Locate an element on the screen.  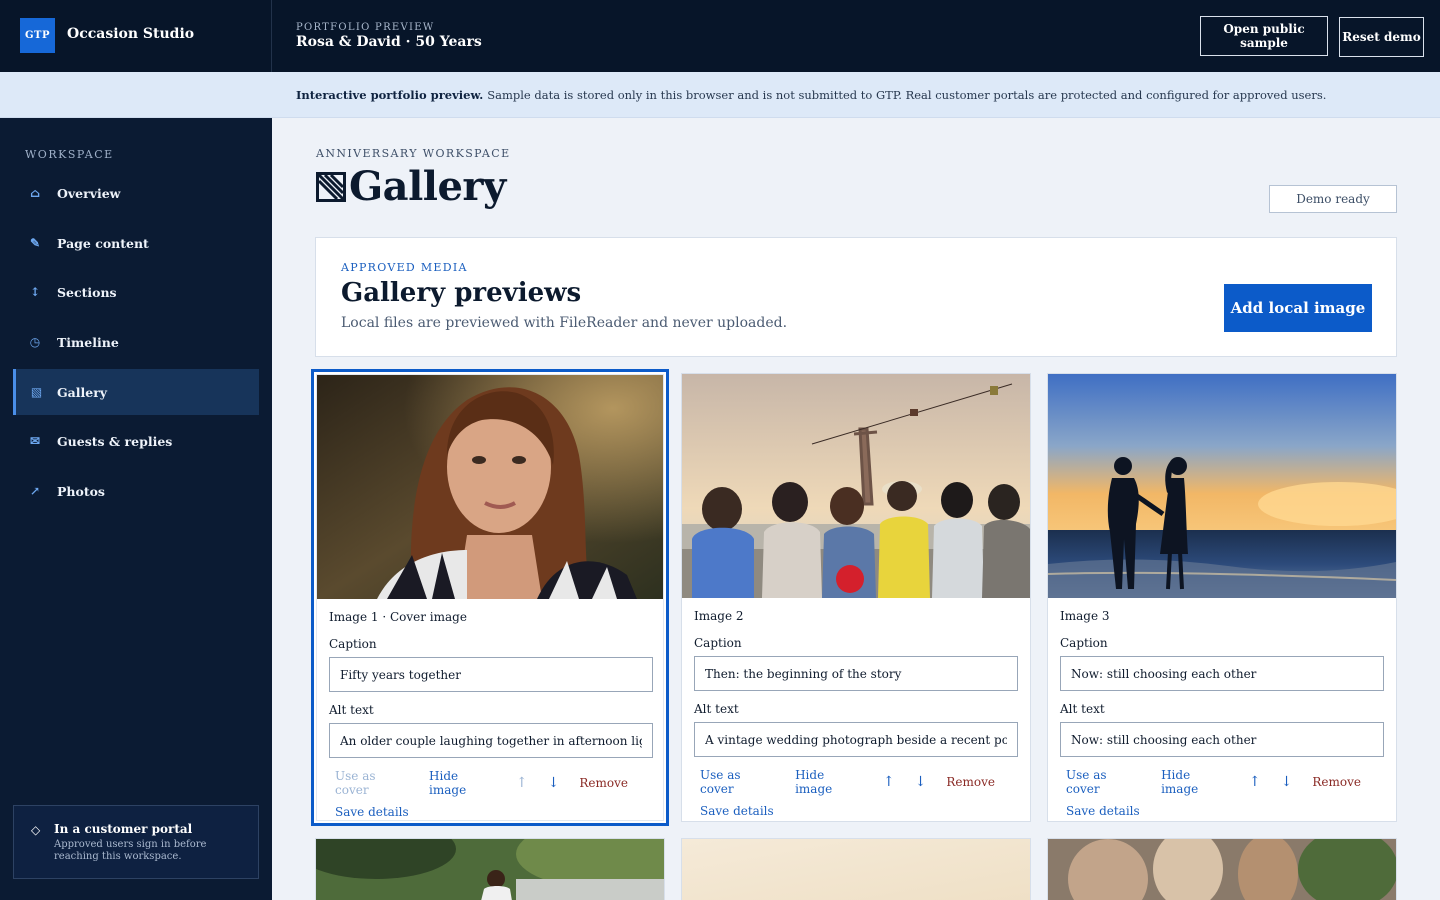
image-label: Image 2 is located at coordinates (719, 616).